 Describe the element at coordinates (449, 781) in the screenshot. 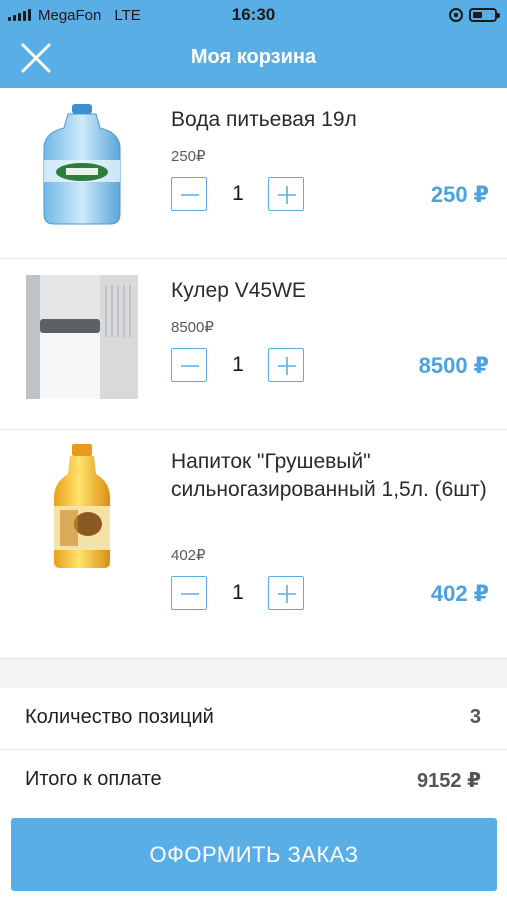

I see `summary-total-value: 9152 ₽` at that location.